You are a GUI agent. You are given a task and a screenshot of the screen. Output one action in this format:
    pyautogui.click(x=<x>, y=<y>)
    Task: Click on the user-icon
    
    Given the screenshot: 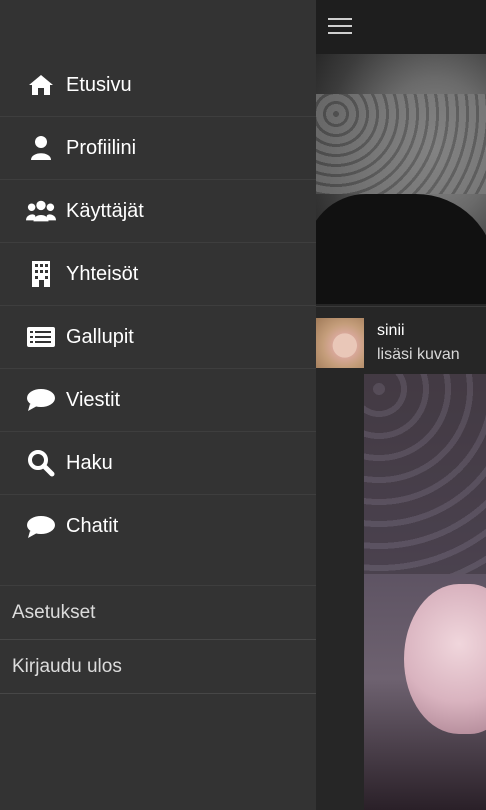 What is the action you would take?
    pyautogui.click(x=41, y=148)
    